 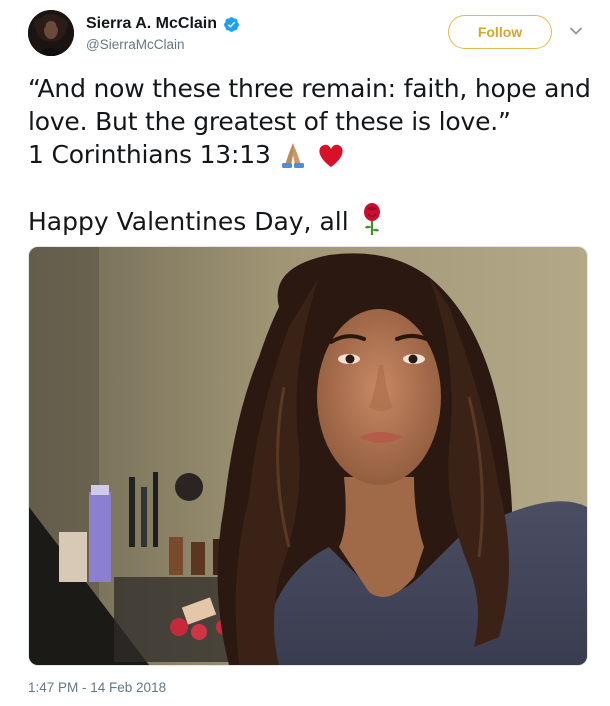 What do you see at coordinates (293, 158) in the screenshot?
I see `folded-hands-icon` at bounding box center [293, 158].